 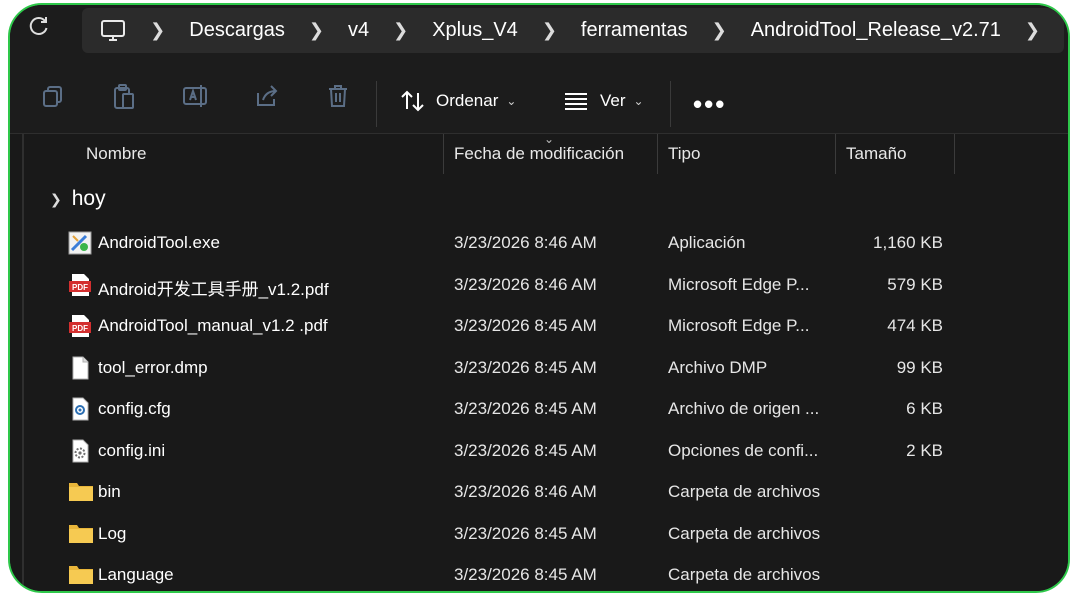 What do you see at coordinates (340, 98) in the screenshot?
I see `delete-icon` at bounding box center [340, 98].